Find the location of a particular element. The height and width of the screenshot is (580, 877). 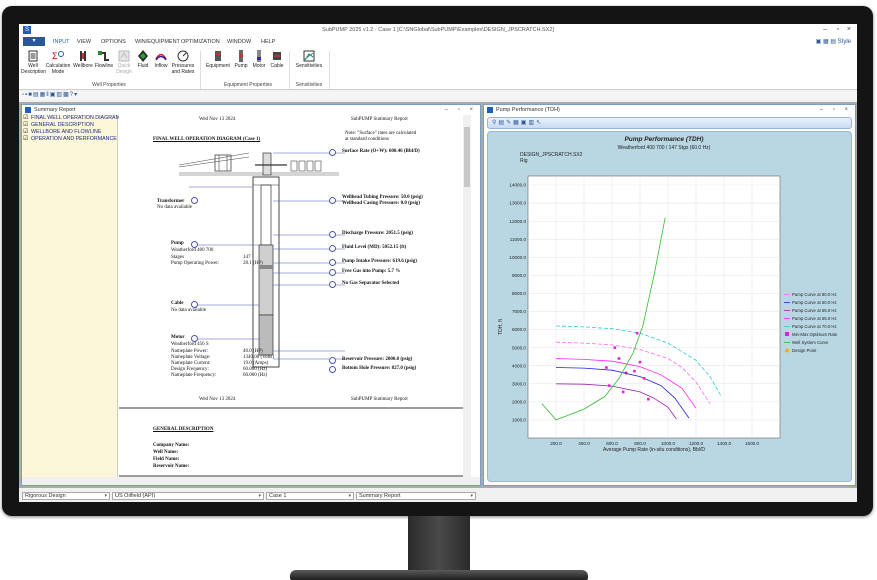

report-select: Summary Report is located at coordinates (416, 496).